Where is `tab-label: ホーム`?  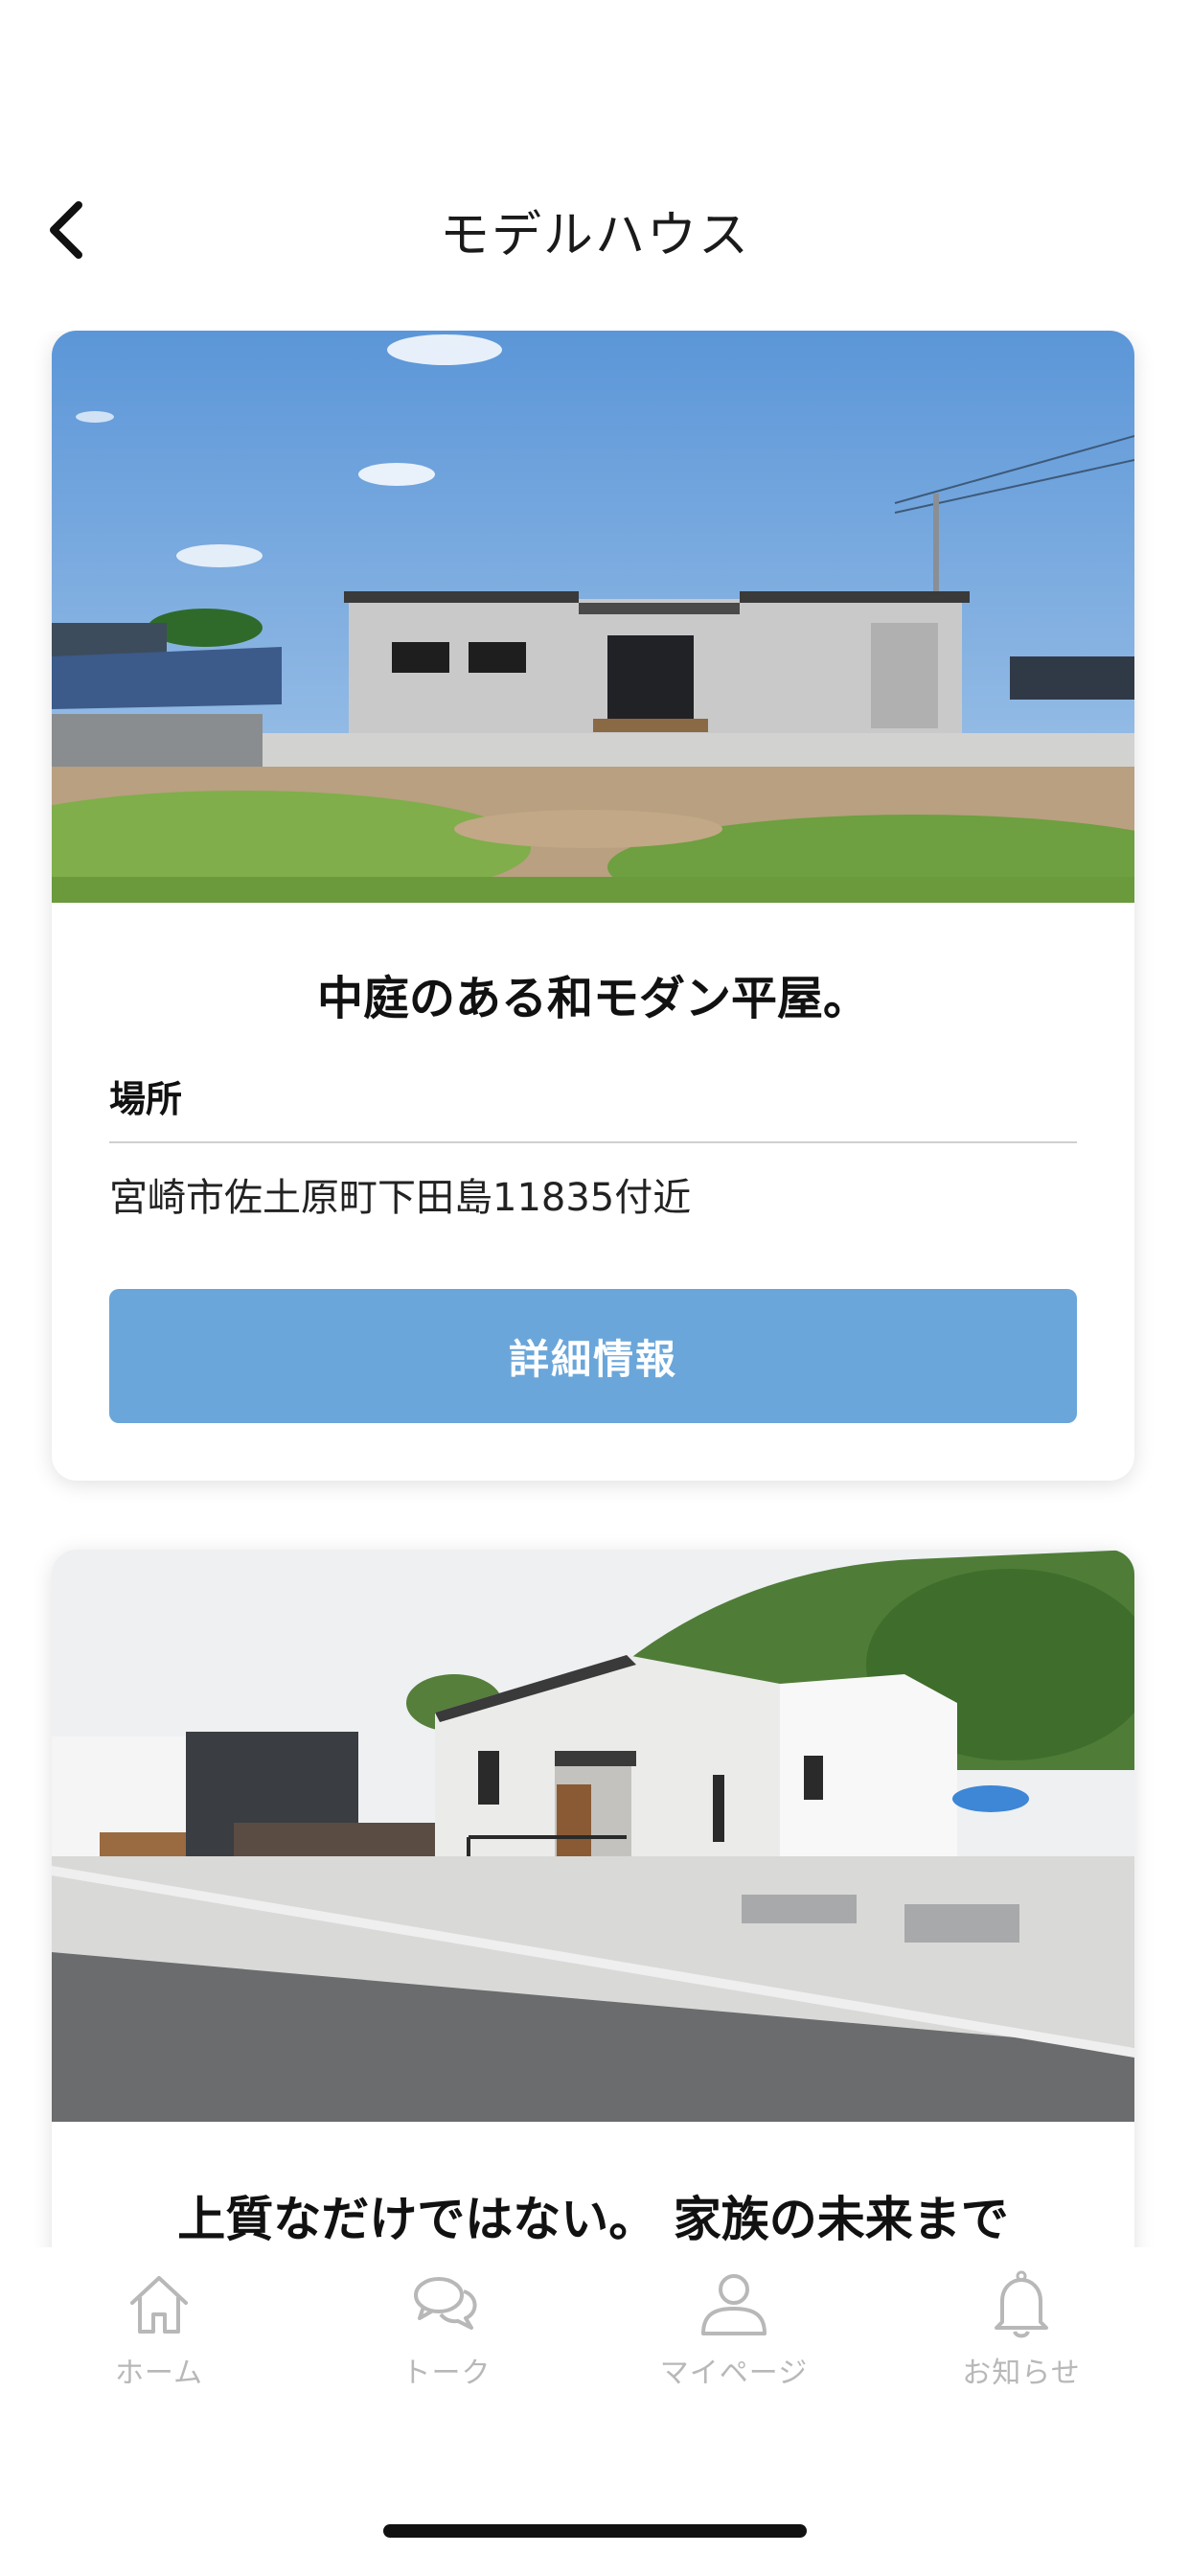
tab-label: ホーム is located at coordinates (159, 2373).